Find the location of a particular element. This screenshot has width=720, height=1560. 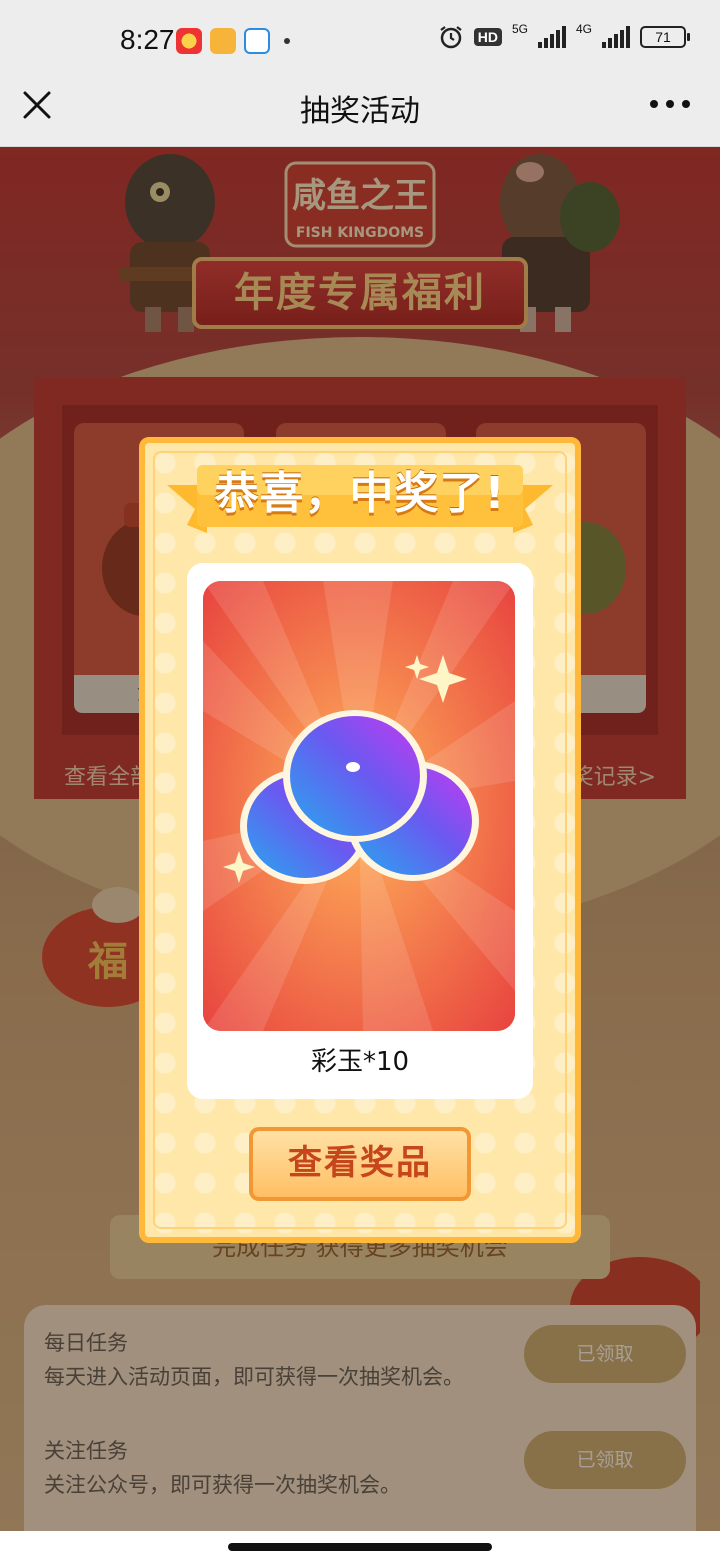

home-indicator is located at coordinates (360, 1547).